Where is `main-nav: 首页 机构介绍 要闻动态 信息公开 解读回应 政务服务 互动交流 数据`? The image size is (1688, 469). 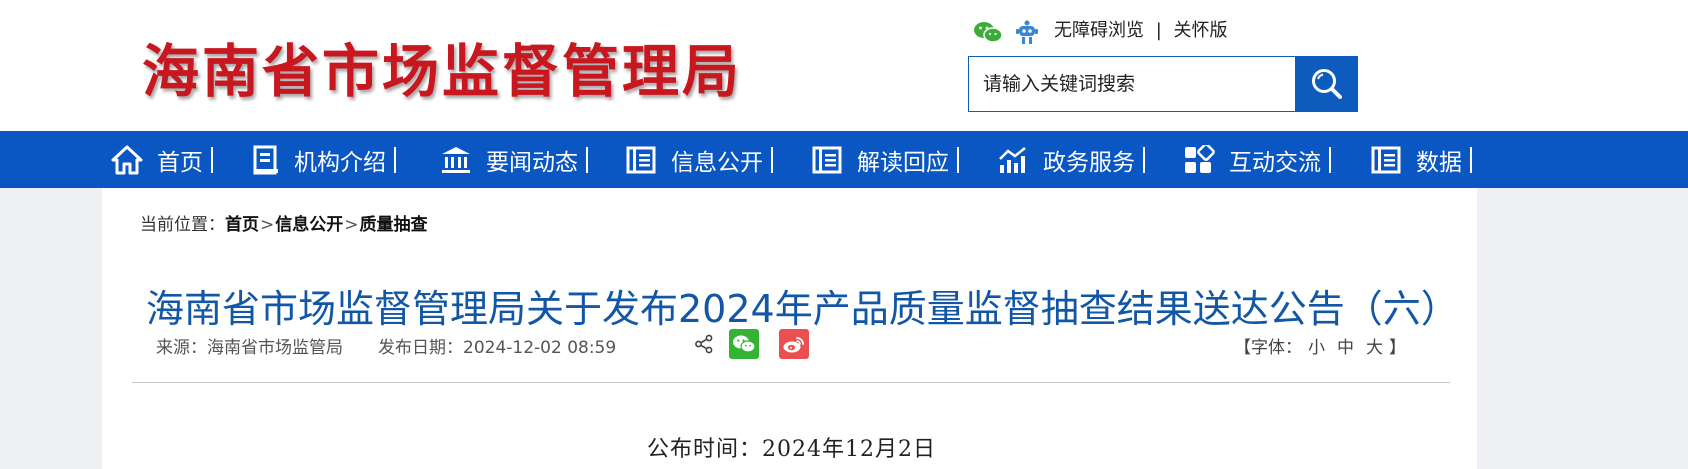
main-nav: 首页 机构介绍 要闻动态 信息公开 解读回应 政务服务 互动交流 数据 is located at coordinates (844, 159).